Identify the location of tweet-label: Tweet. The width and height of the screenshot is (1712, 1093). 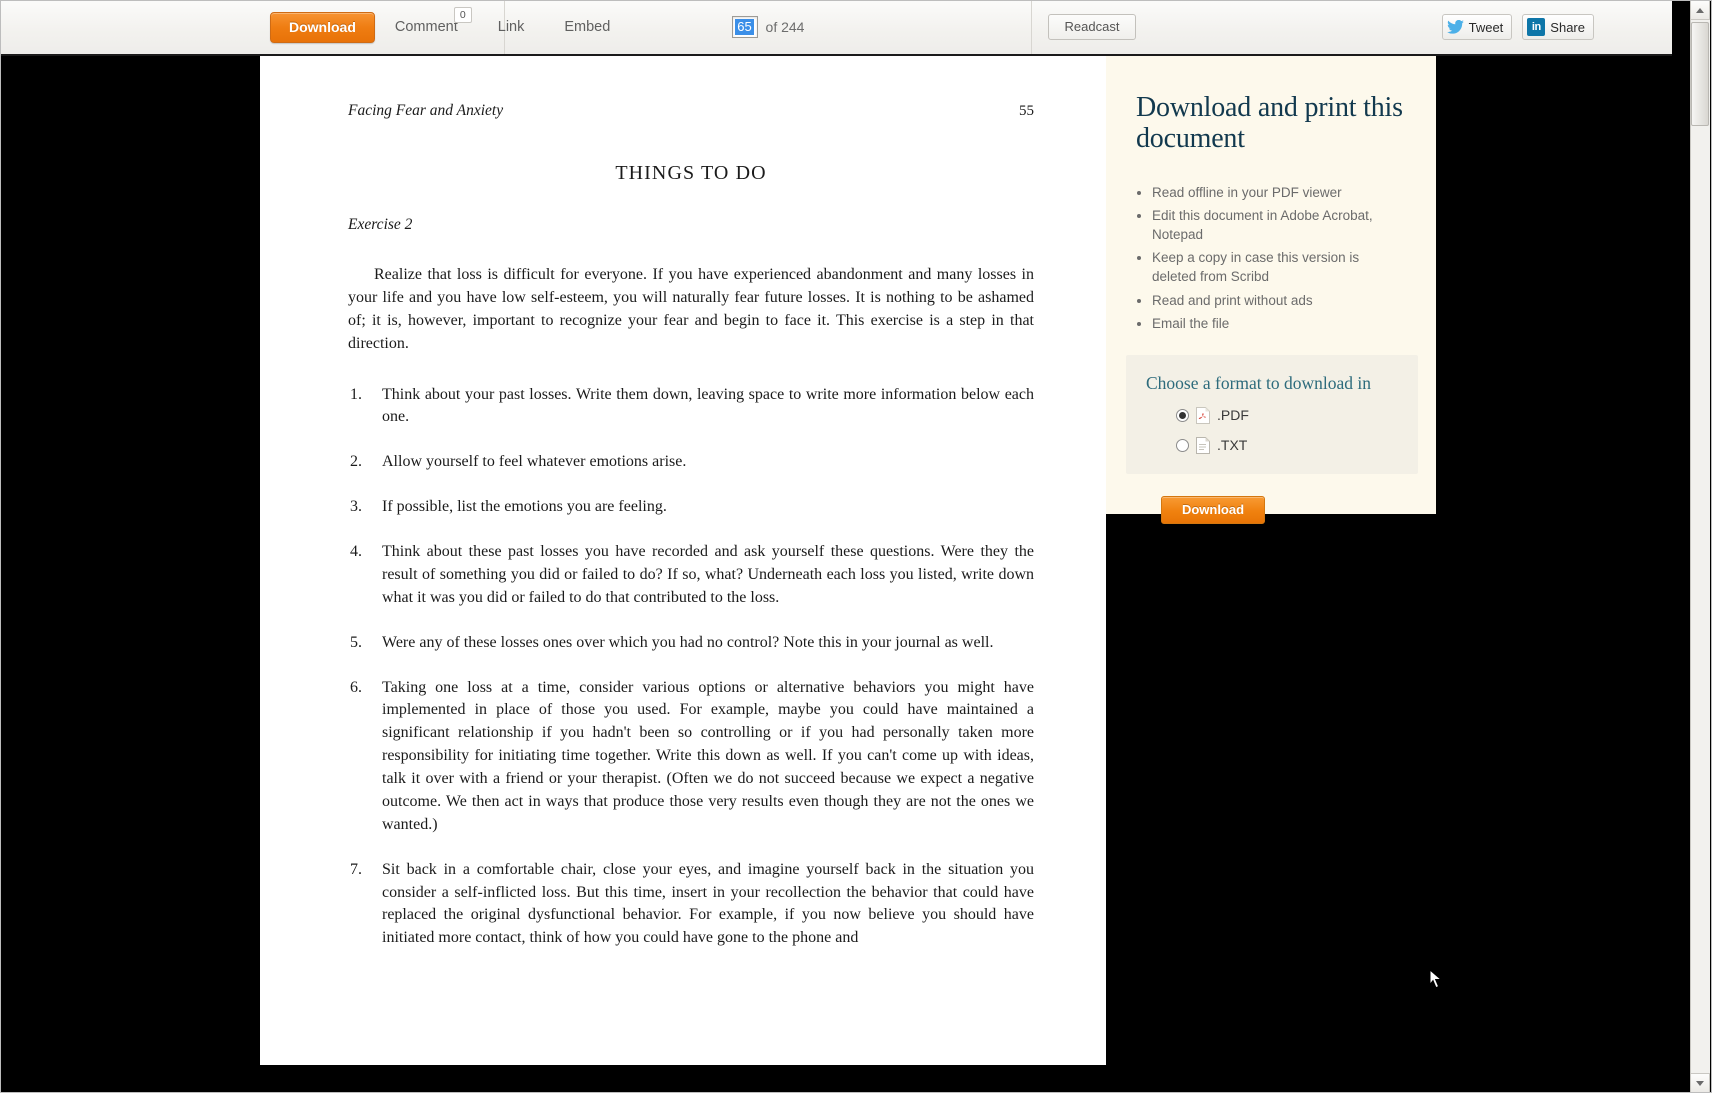
(1486, 27).